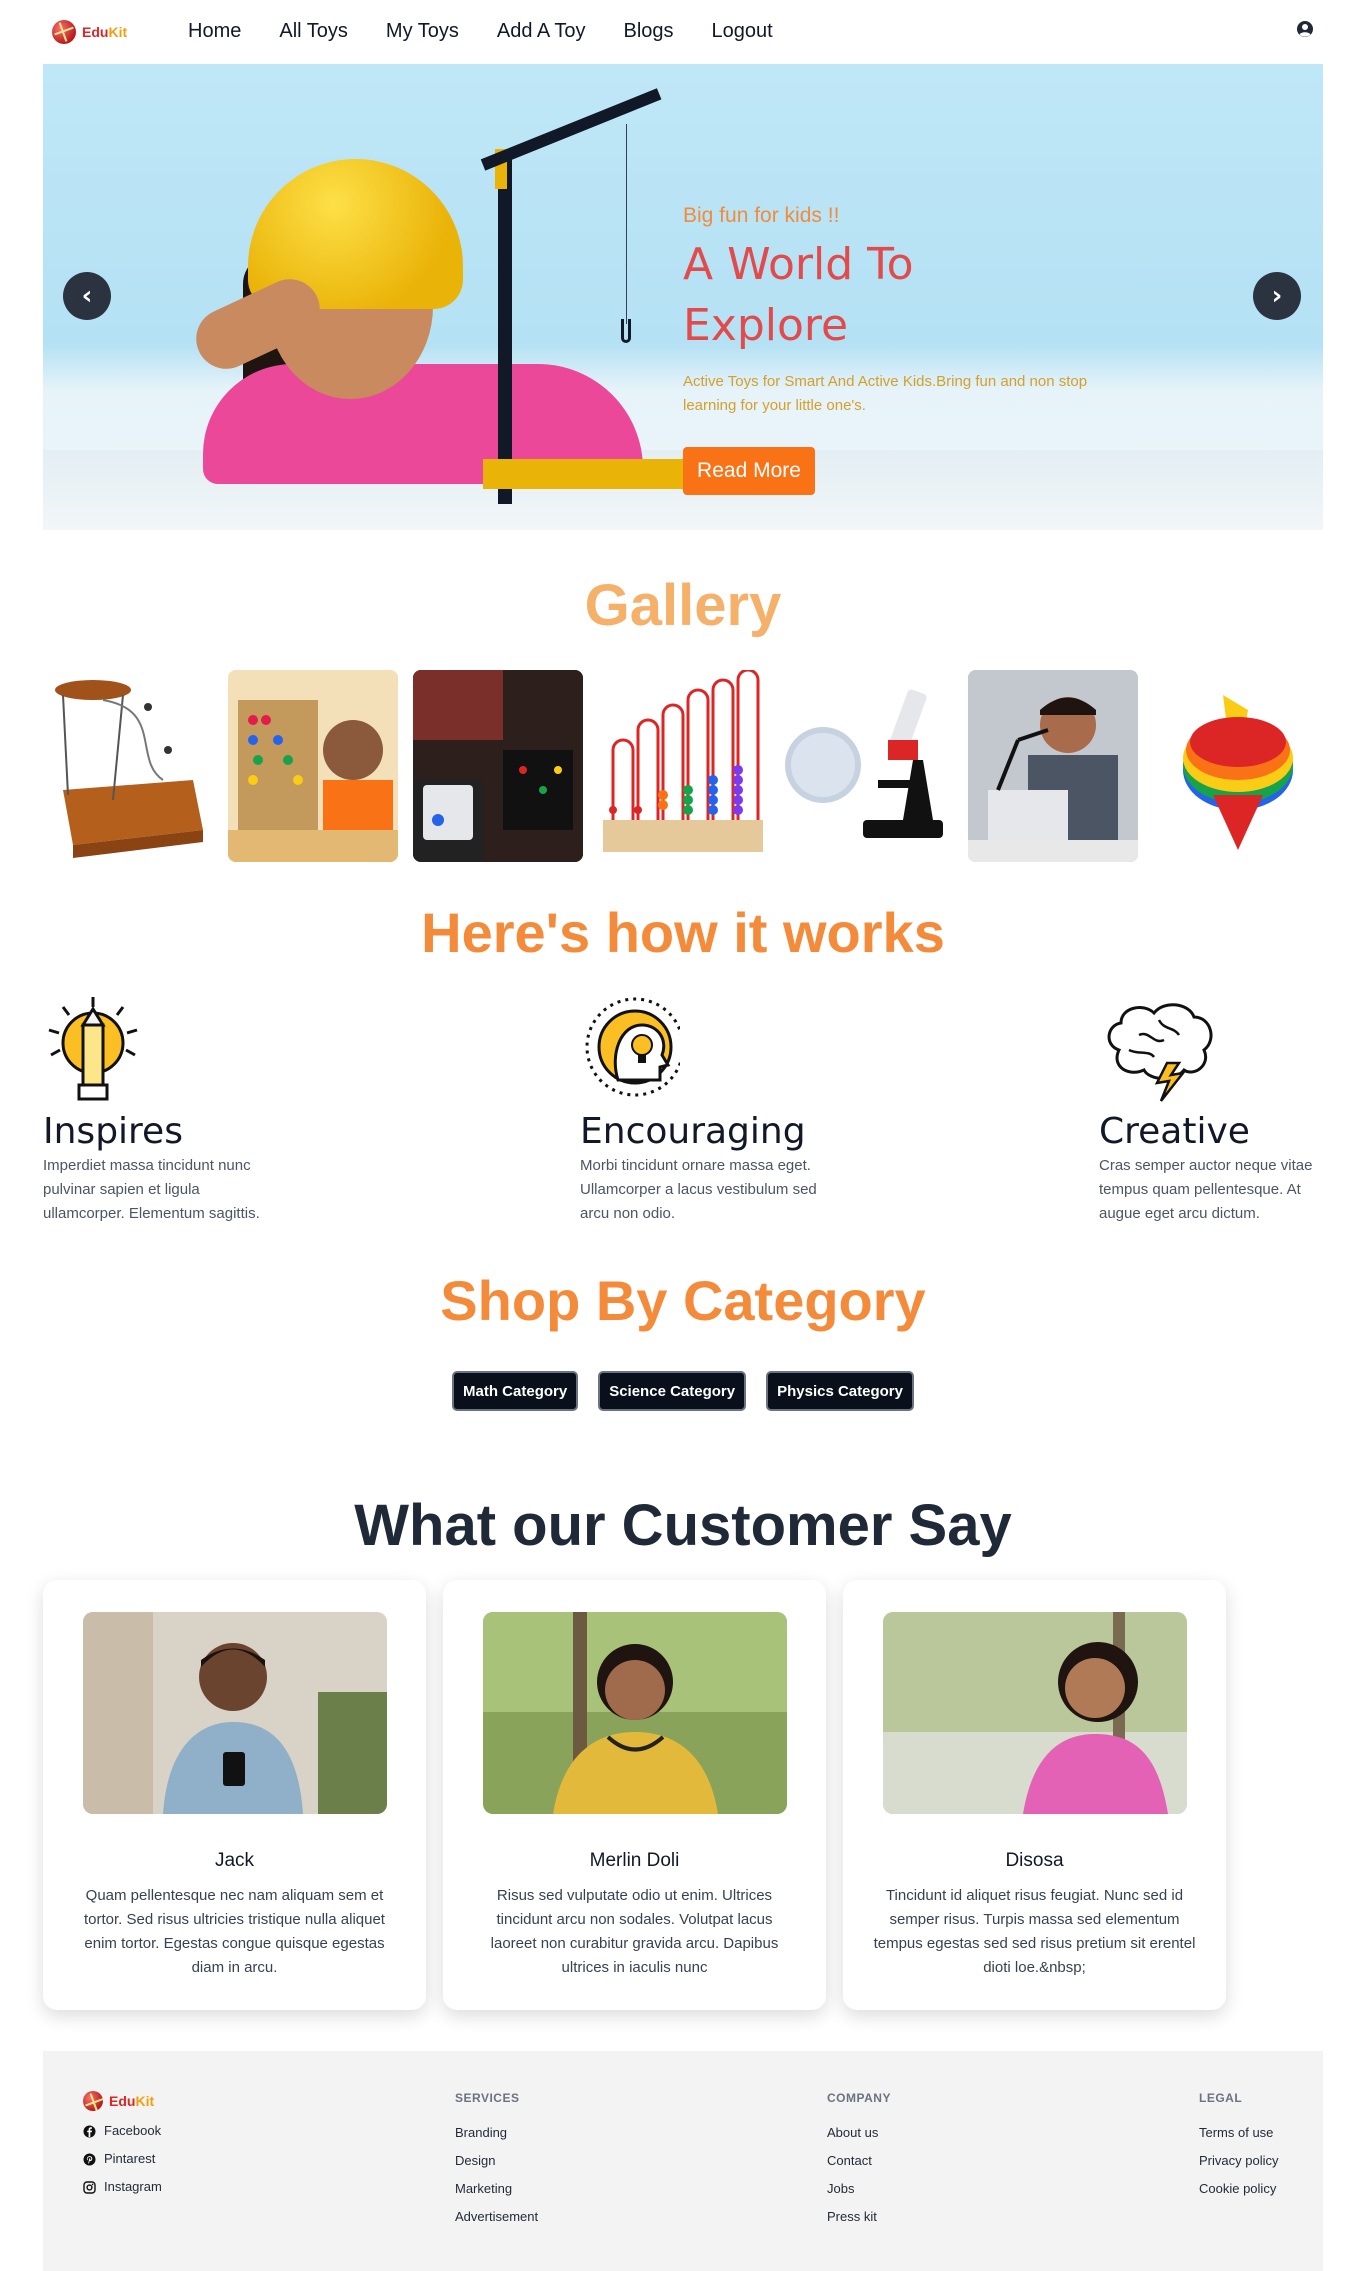 Image resolution: width=1366 pixels, height=2271 pixels. I want to click on chevron-right-icon: ›, so click(1277, 296).